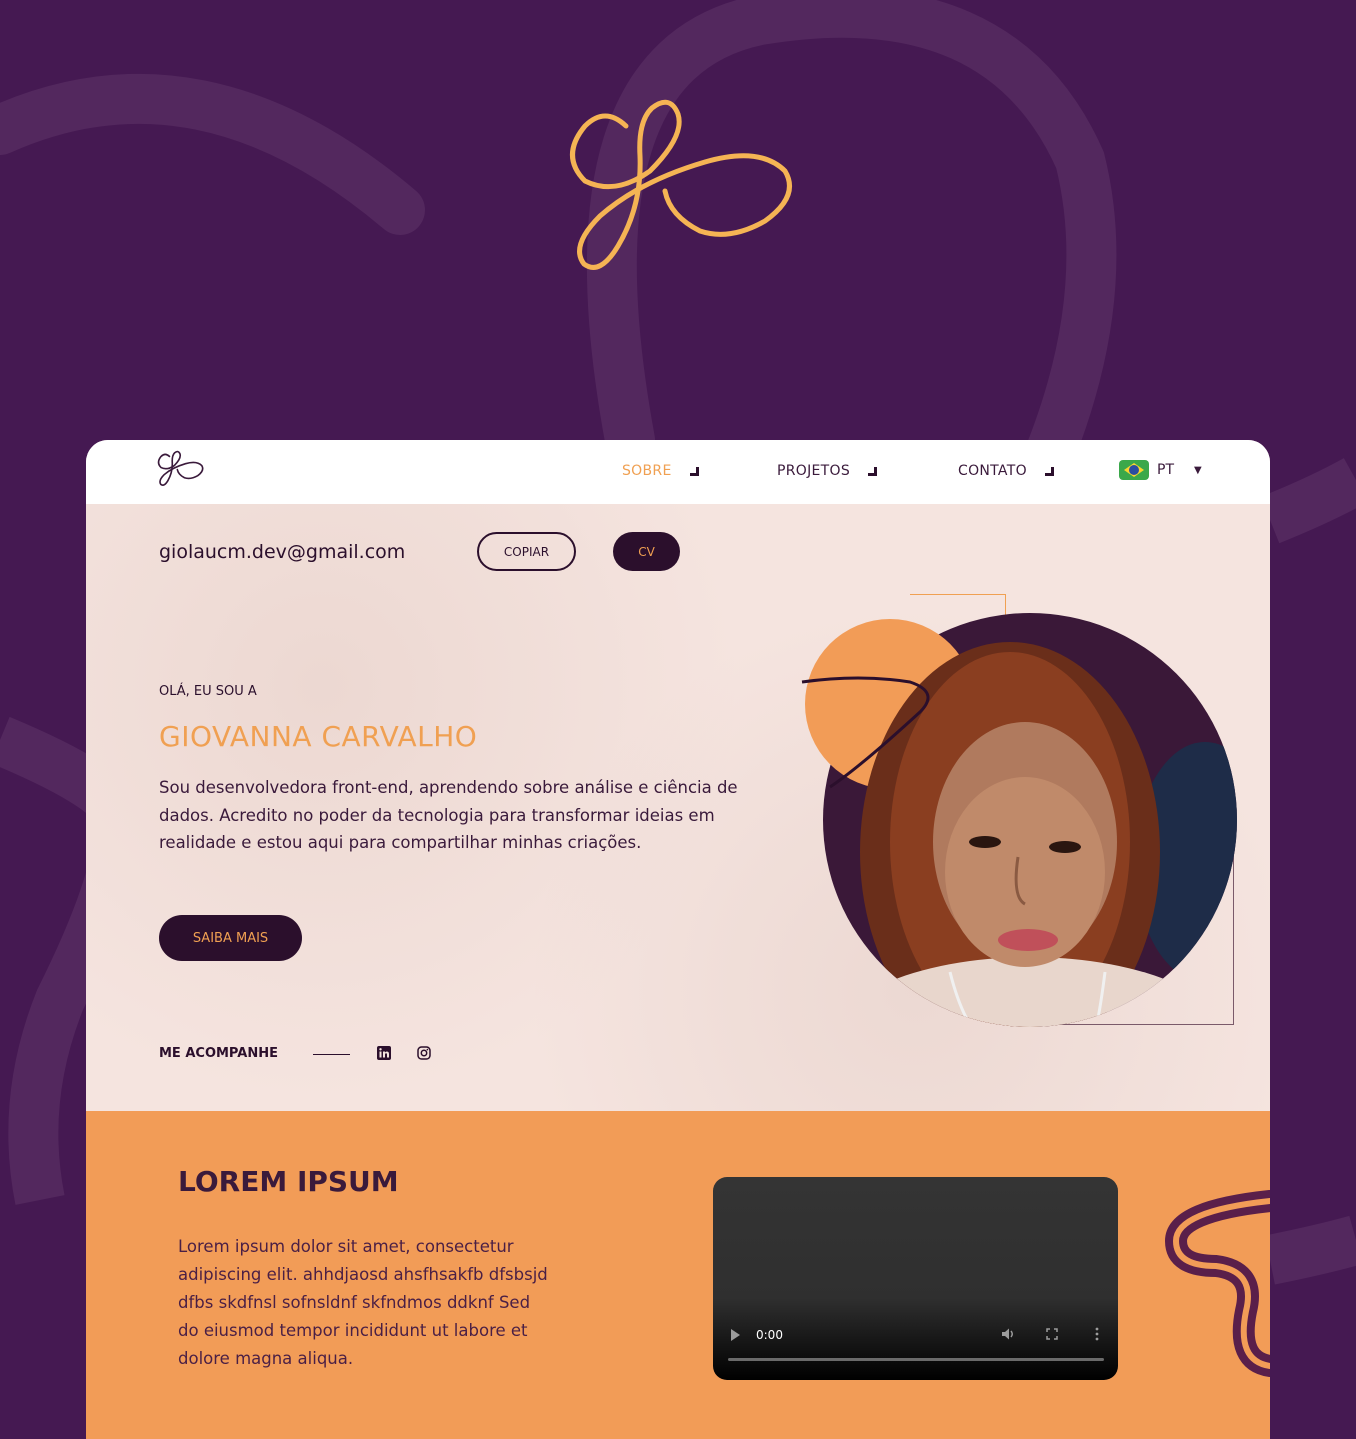 The image size is (1356, 1439). Describe the element at coordinates (526, 551) in the screenshot. I see `copy-email-button: COPIAR` at that location.